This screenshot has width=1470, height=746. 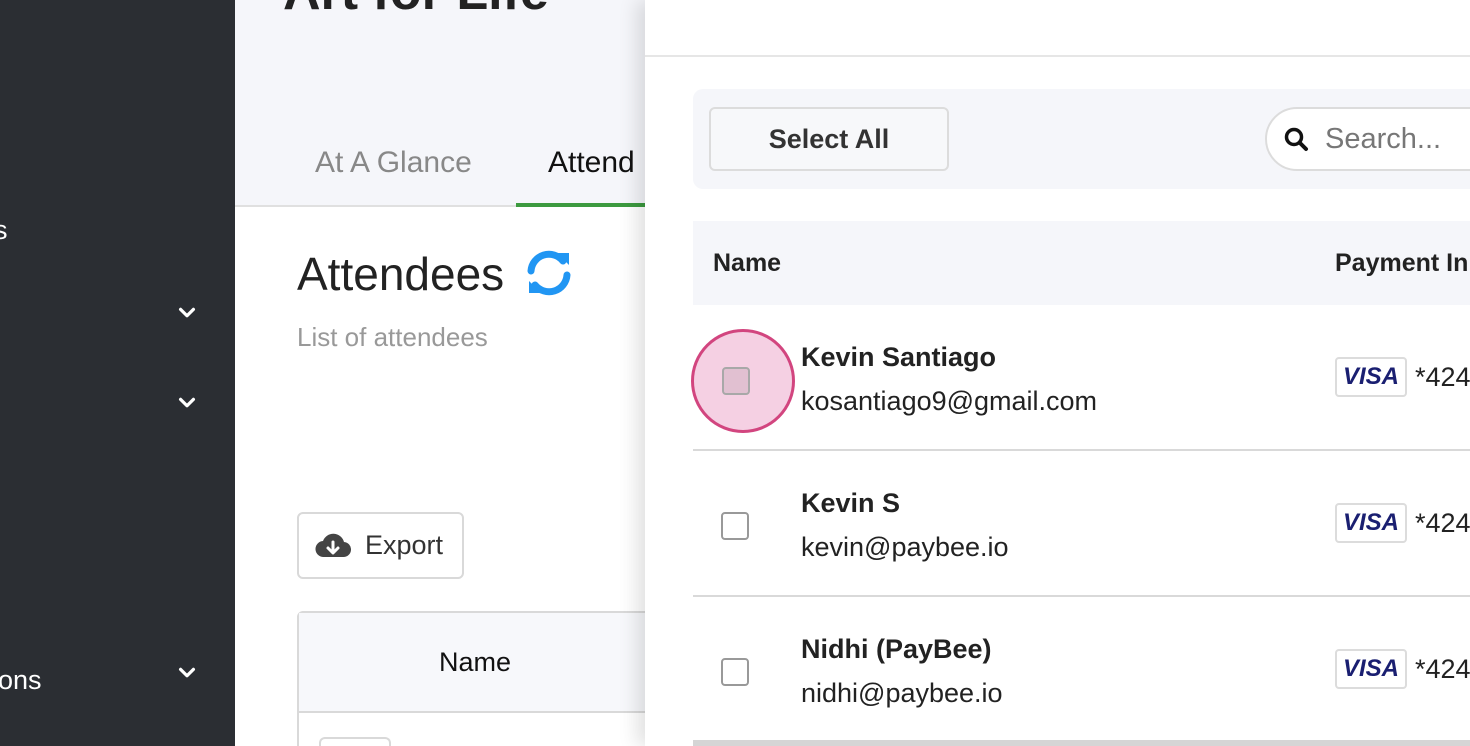 I want to click on export-label: Export, so click(x=404, y=545).